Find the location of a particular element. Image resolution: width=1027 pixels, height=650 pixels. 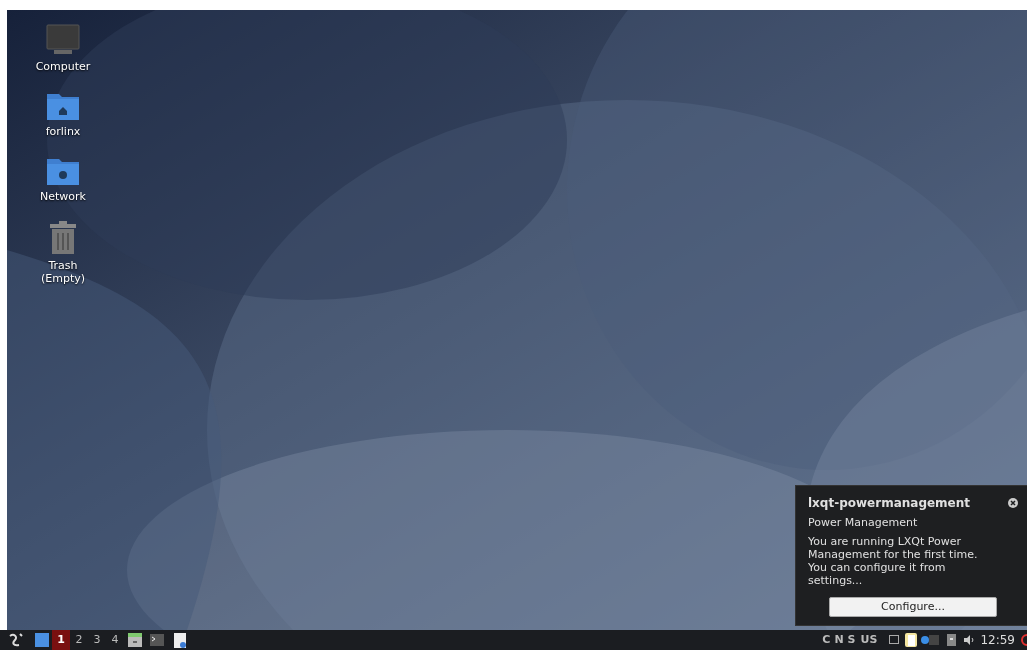

volume-icon is located at coordinates (970, 640).